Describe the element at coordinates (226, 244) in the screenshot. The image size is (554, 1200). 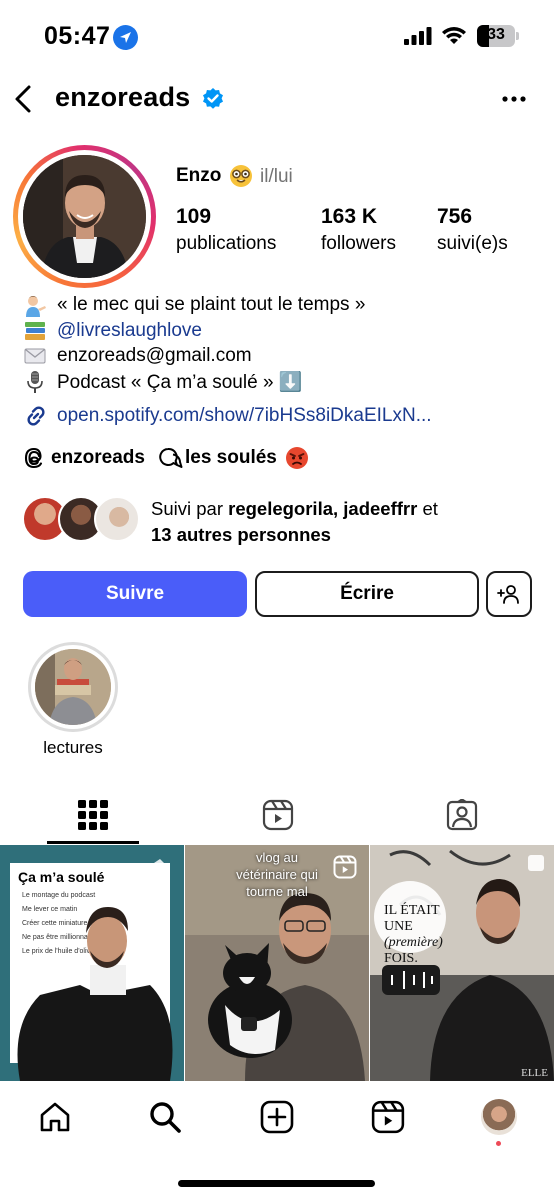
I see `stat-posts-label: publications` at that location.